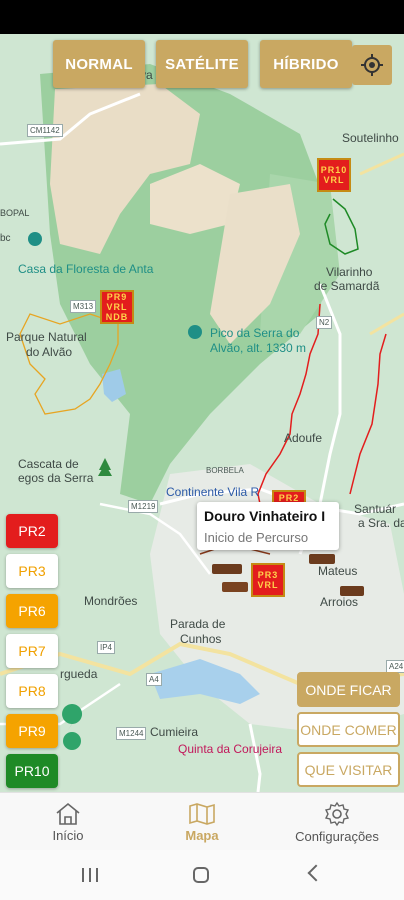  I want to click on map-label: de Samardã, so click(347, 286).